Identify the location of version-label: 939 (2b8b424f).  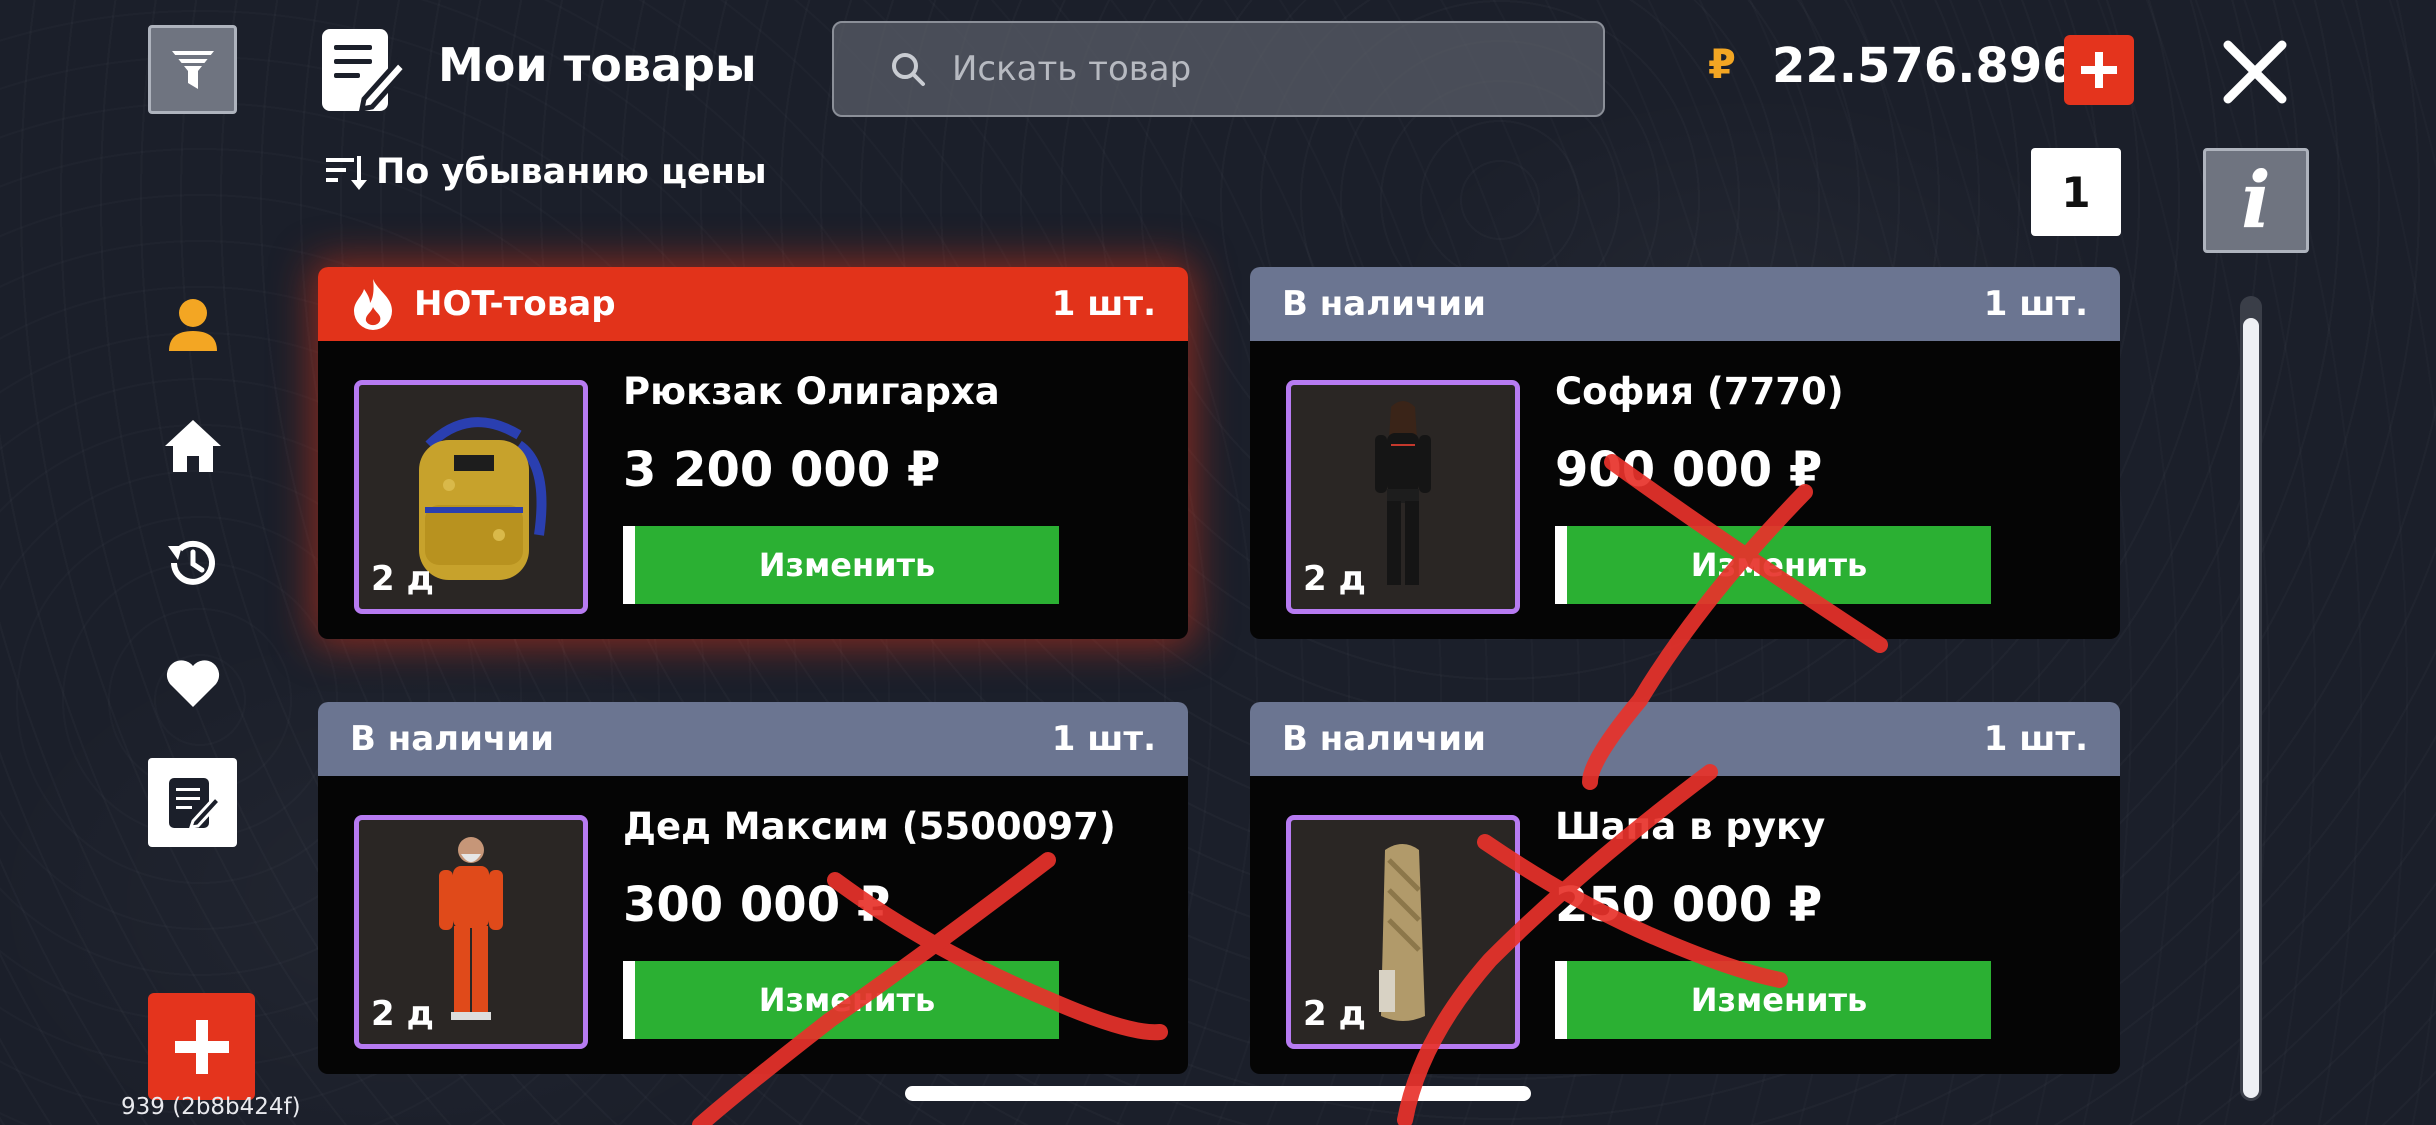
(211, 1107).